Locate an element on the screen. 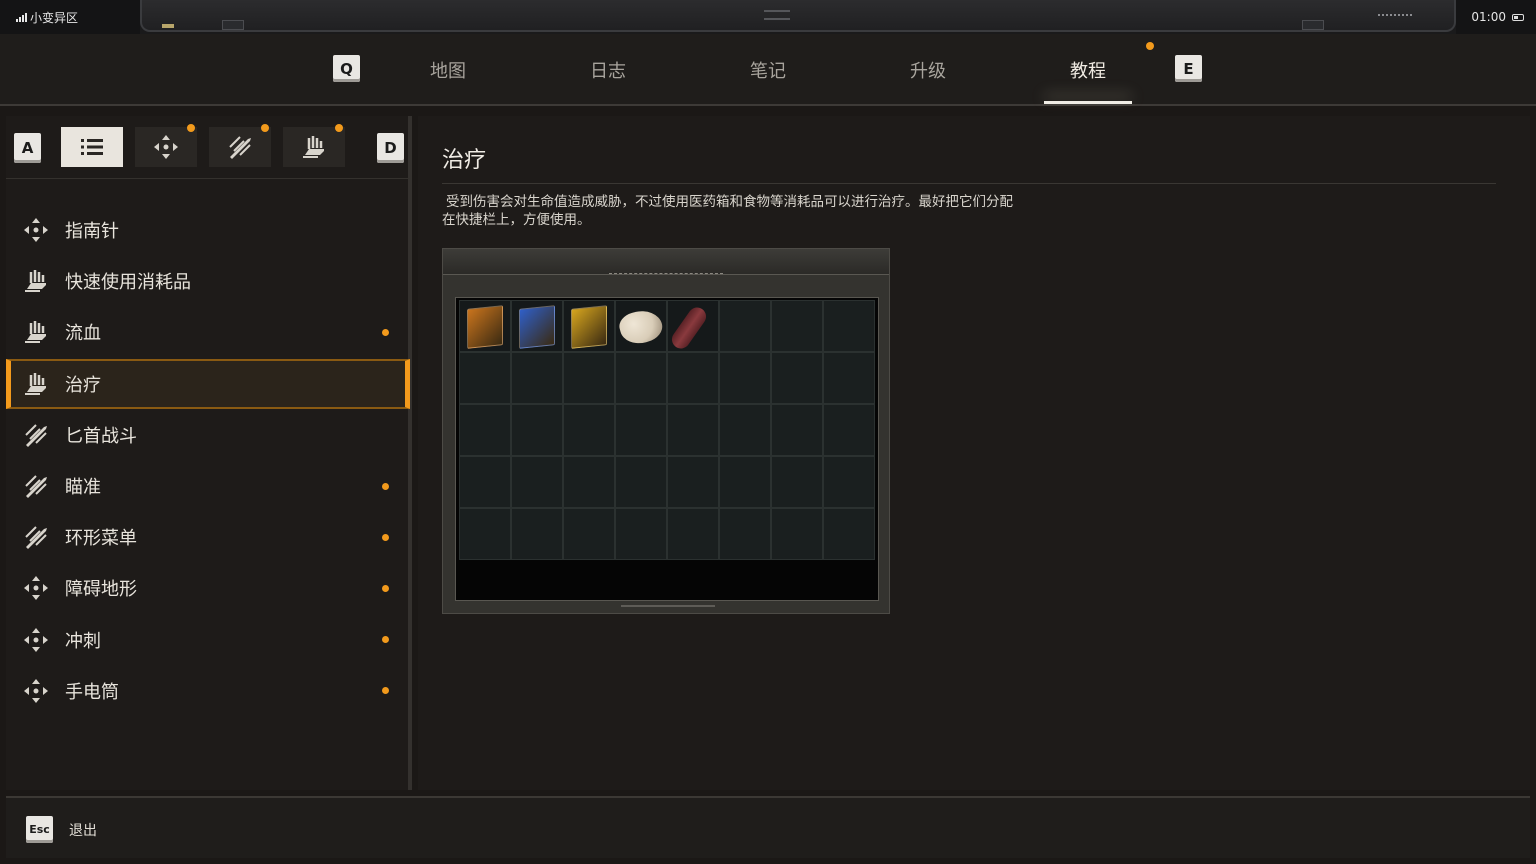  category-divider is located at coordinates (208, 178).